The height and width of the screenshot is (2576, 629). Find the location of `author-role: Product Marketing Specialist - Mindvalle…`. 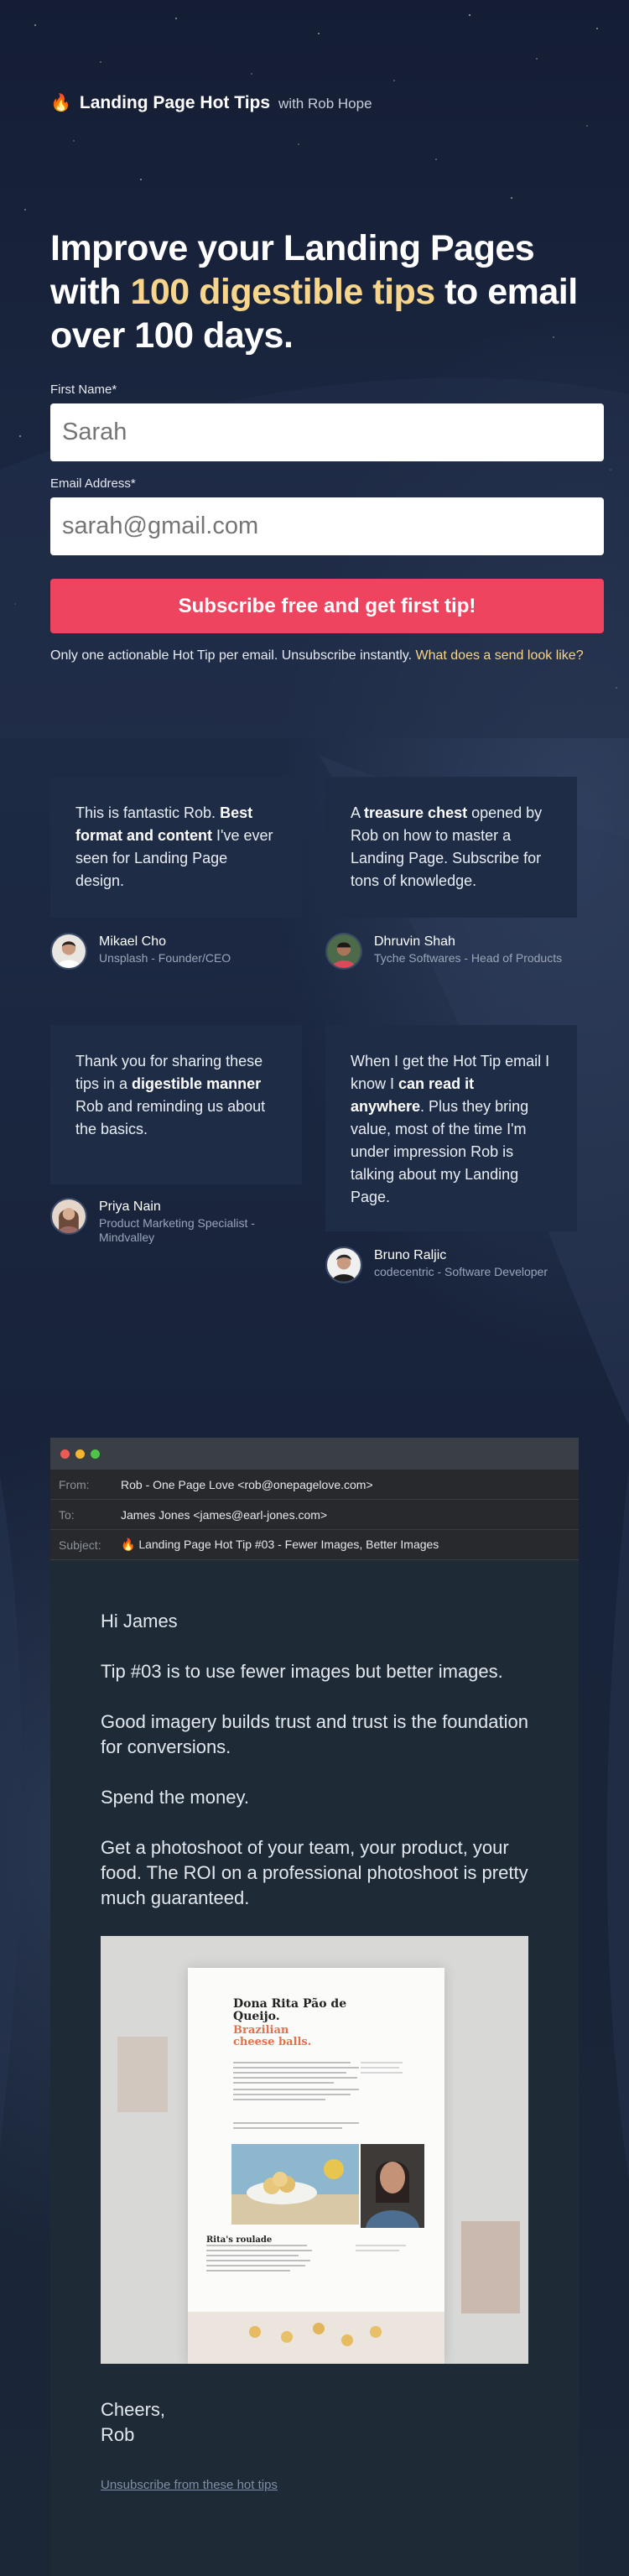

author-role: Product Marketing Specialist - Mindvalle… is located at coordinates (177, 1230).